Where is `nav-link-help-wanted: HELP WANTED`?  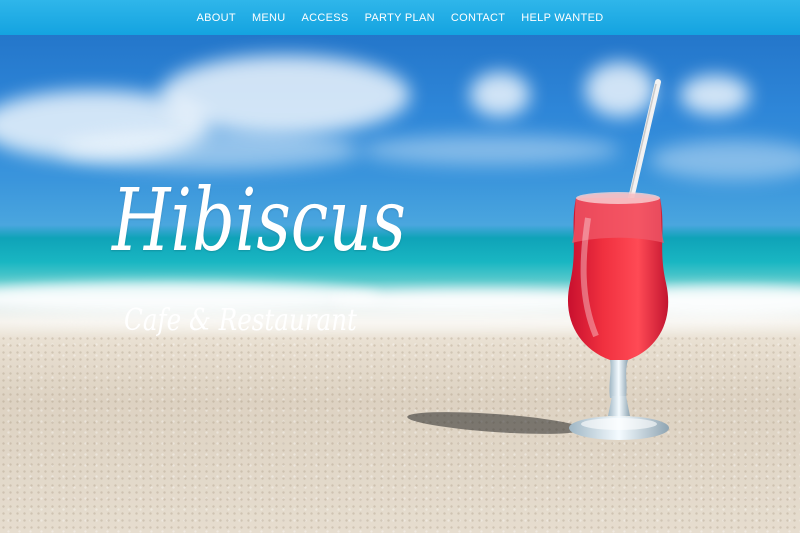 nav-link-help-wanted: HELP WANTED is located at coordinates (562, 18).